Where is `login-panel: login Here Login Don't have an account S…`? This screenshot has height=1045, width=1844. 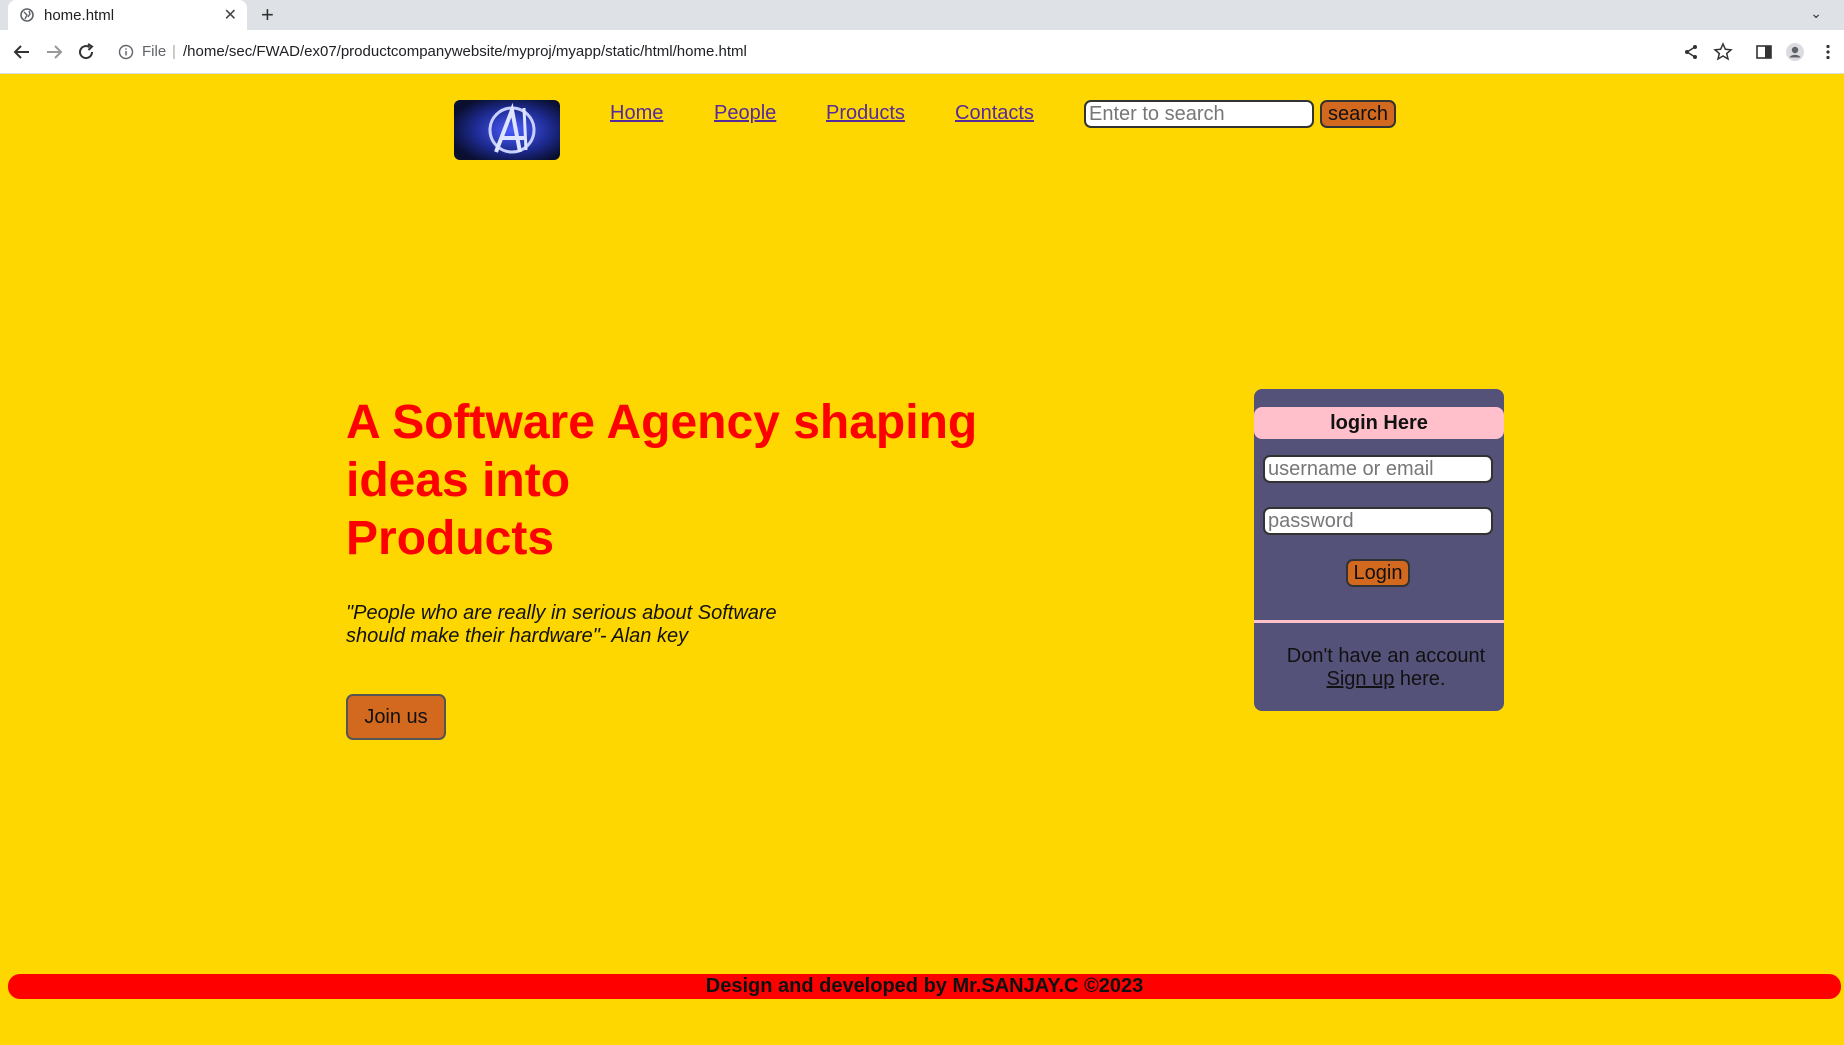 login-panel: login Here Login Don't have an account S… is located at coordinates (1379, 550).